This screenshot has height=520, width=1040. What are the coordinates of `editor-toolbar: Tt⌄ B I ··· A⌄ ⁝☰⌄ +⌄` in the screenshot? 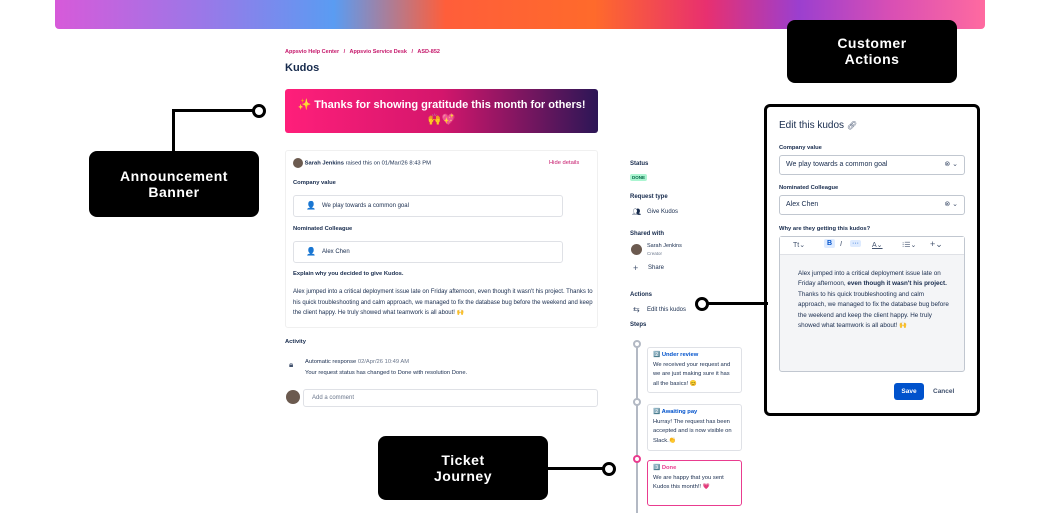 It's located at (872, 246).